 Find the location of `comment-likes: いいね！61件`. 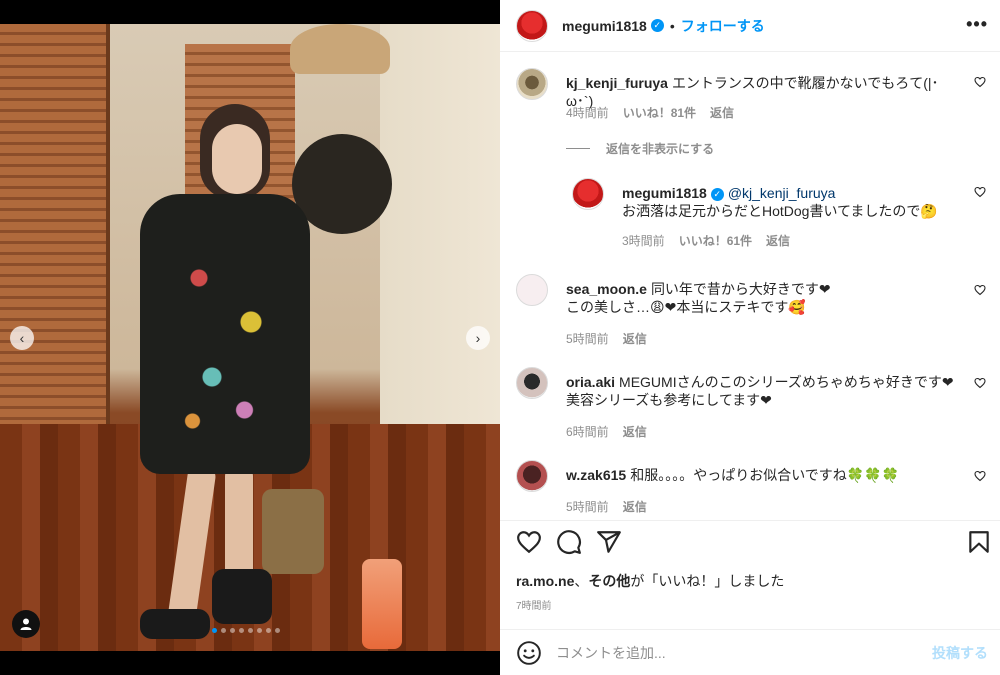

comment-likes: いいね！61件 is located at coordinates (715, 240).